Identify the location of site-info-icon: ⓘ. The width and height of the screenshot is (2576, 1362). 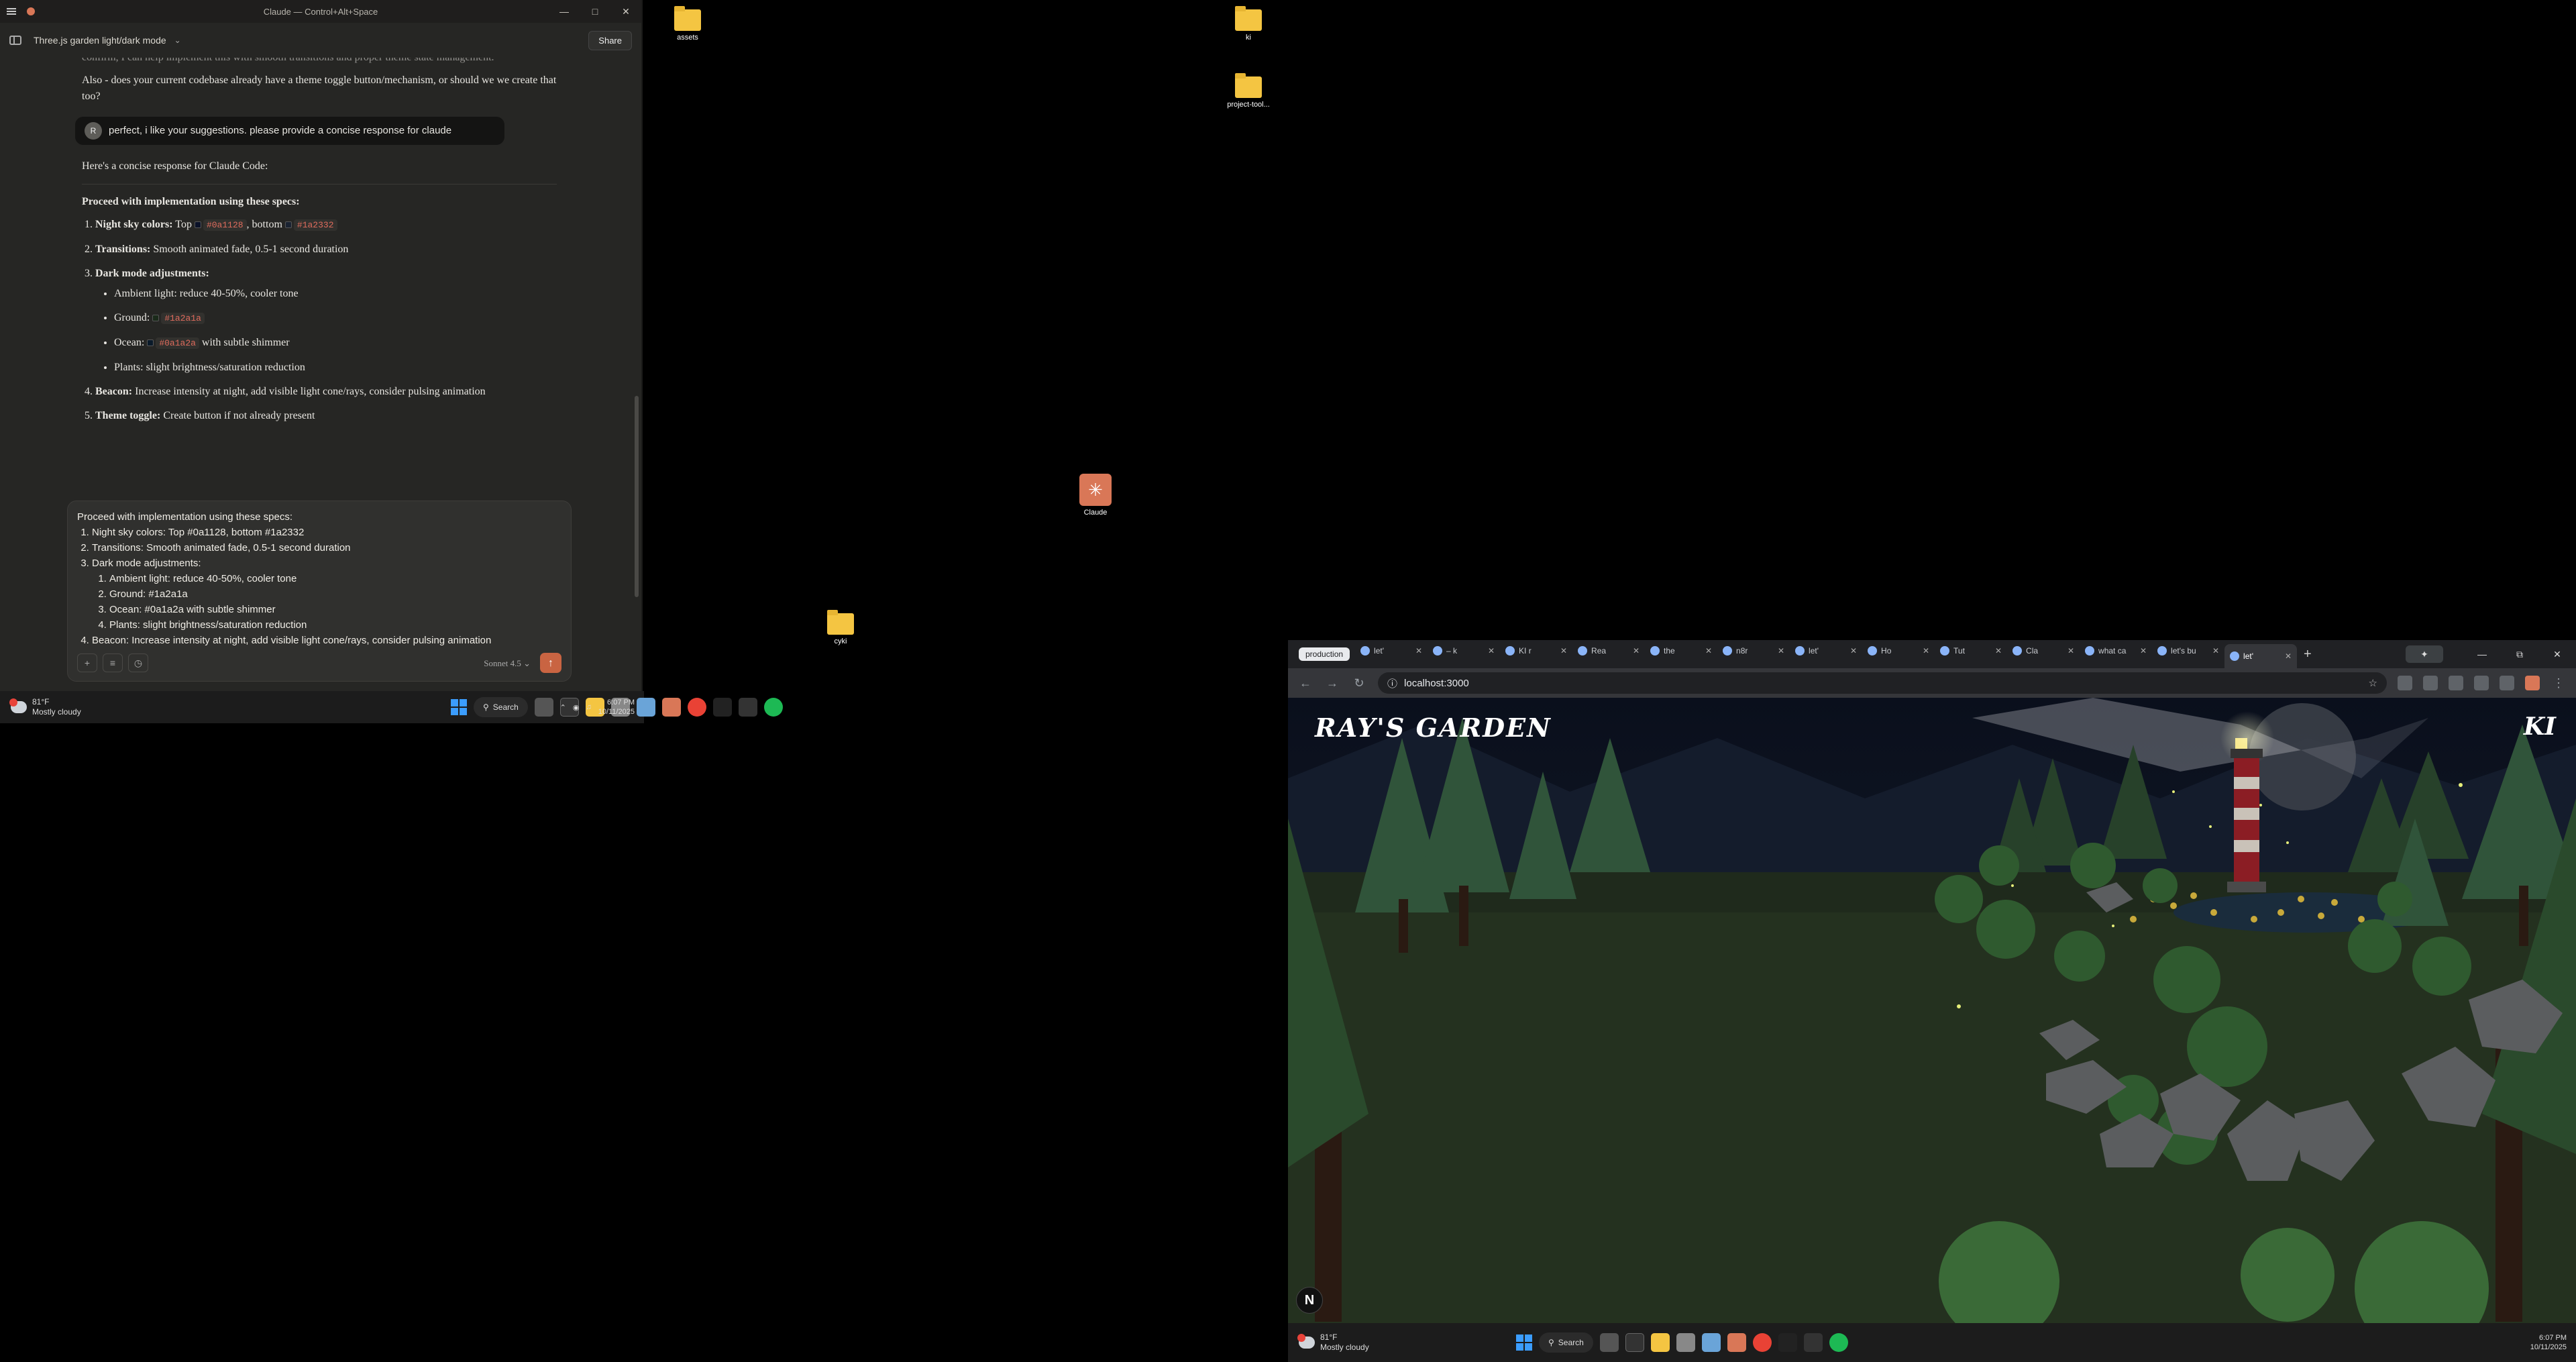
(1392, 683).